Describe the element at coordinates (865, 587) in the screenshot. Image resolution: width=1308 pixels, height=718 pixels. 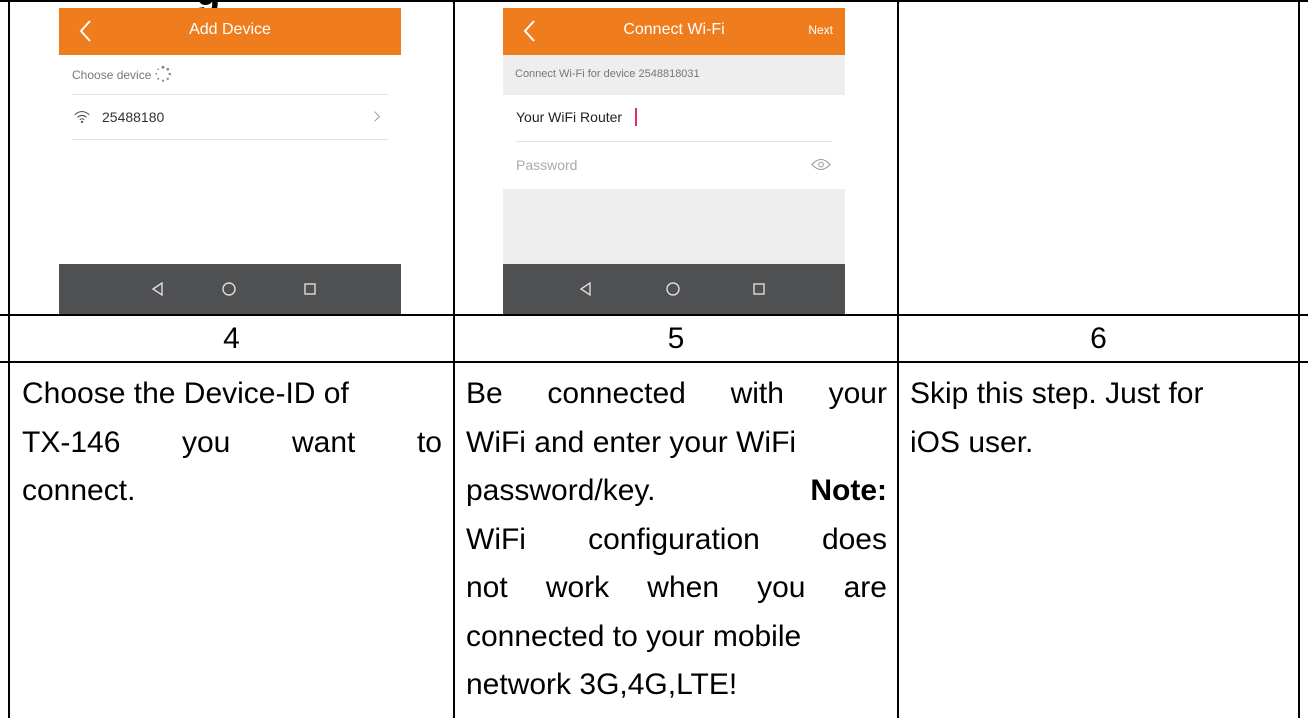
I see `word: are` at that location.